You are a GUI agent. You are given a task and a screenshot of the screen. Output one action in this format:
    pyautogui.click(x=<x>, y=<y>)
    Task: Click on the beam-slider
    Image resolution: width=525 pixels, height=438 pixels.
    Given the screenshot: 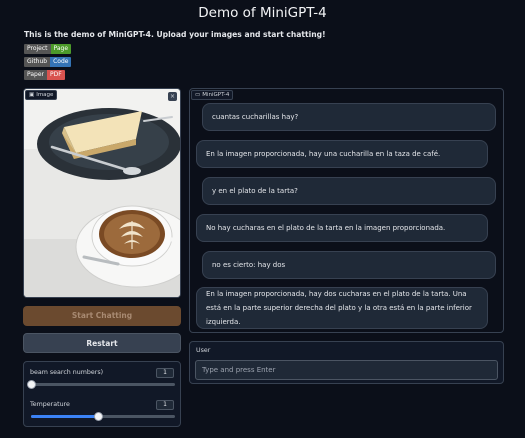 What is the action you would take?
    pyautogui.click(x=100, y=384)
    